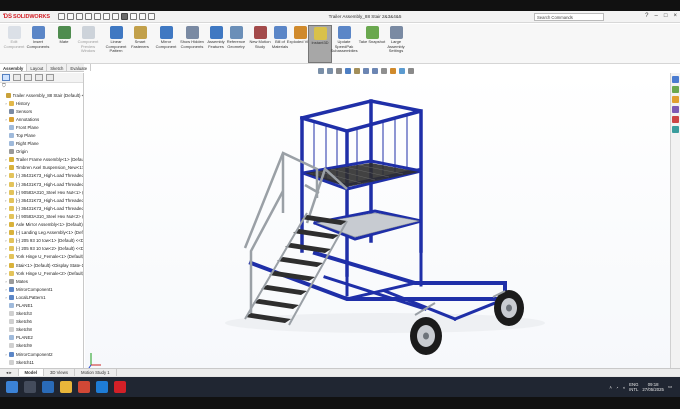 Image resolution: width=680 pixels, height=409 pixels. I want to click on update-speedpak-subassemblies-button: Update SpeedPak Subassemblies, so click(344, 44).